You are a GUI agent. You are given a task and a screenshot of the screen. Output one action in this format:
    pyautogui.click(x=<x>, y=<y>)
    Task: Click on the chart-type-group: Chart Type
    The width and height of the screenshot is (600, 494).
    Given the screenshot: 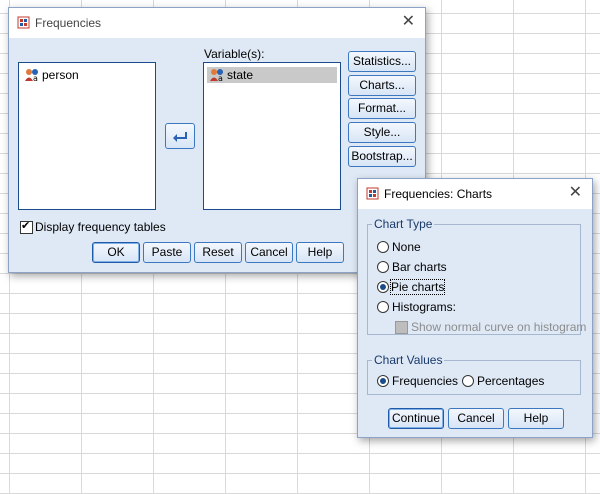 What is the action you would take?
    pyautogui.click(x=474, y=276)
    